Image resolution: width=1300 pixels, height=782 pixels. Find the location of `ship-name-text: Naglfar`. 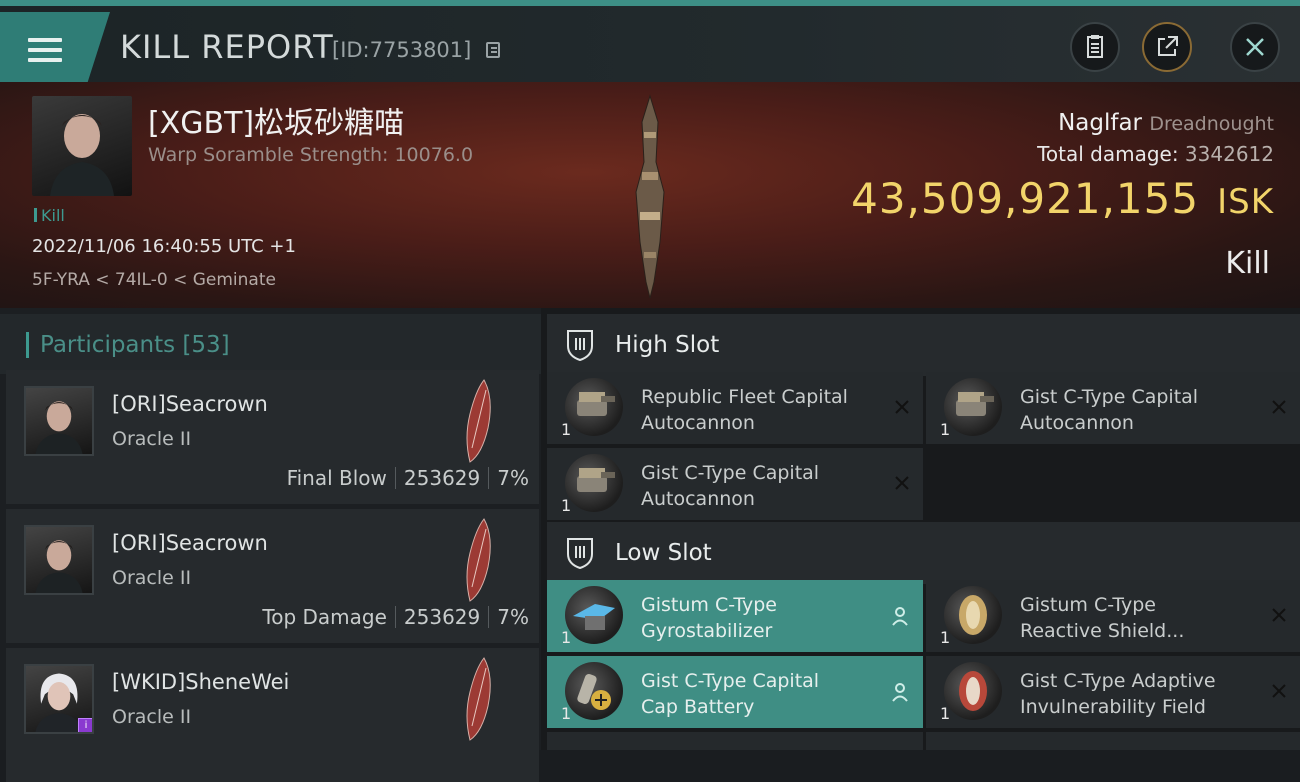

ship-name-text: Naglfar is located at coordinates (1100, 123).